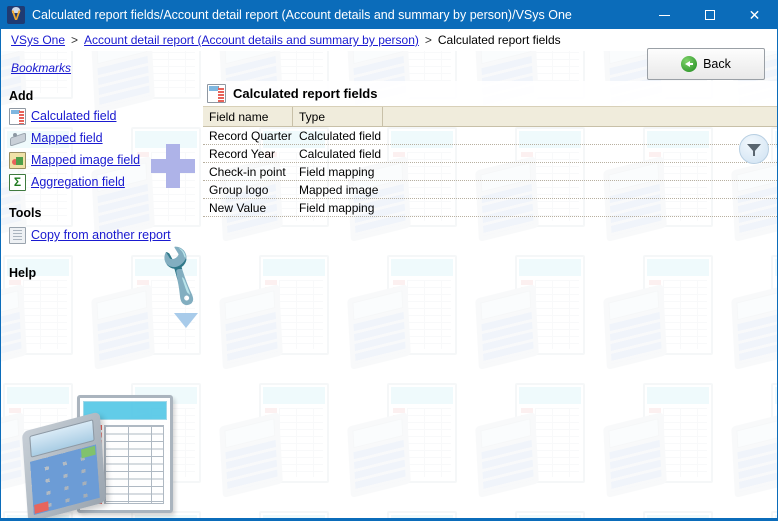 This screenshot has height=521, width=778. I want to click on cell-type: Mapped image, so click(339, 189).